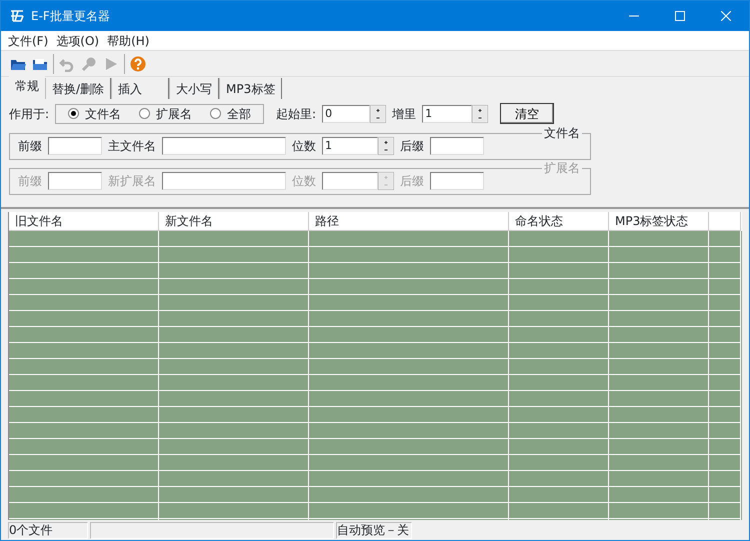 The height and width of the screenshot is (541, 750). Describe the element at coordinates (527, 113) in the screenshot. I see `clear-button: 清空` at that location.